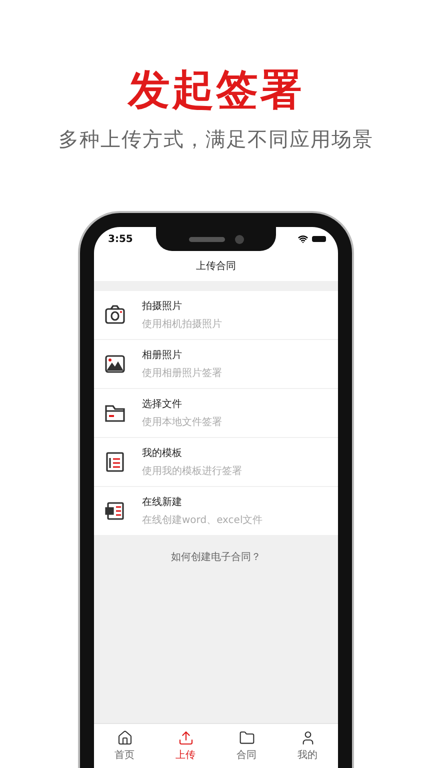 Image resolution: width=432 pixels, height=768 pixels. What do you see at coordinates (216, 90) in the screenshot?
I see `headline: 发起签署` at bounding box center [216, 90].